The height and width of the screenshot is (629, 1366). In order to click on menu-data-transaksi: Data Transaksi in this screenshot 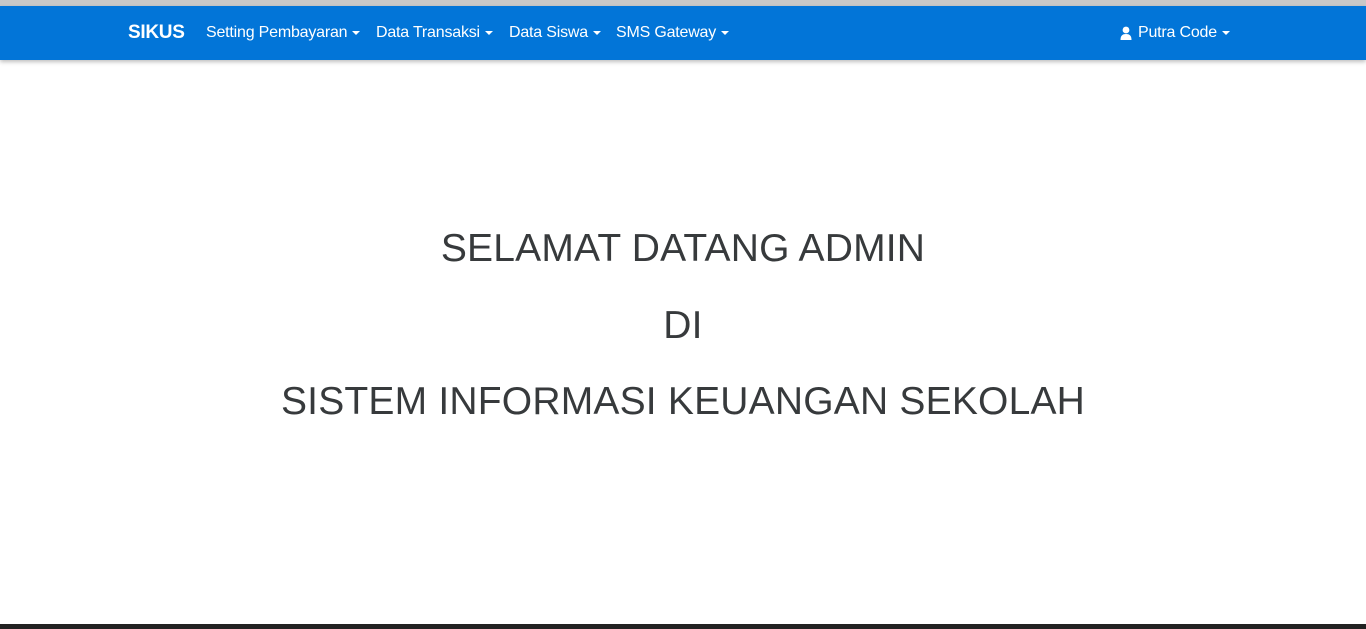, I will do `click(434, 33)`.